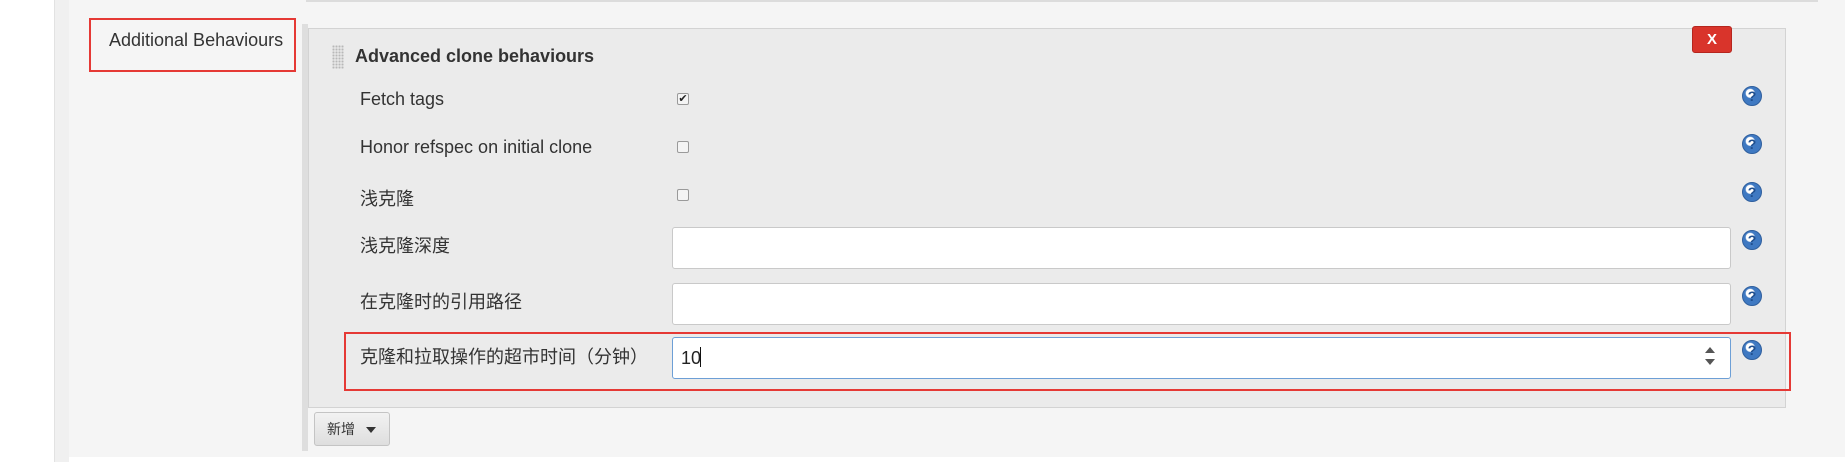 This screenshot has height=462, width=1845. I want to click on shallow-clone-checkbox, so click(683, 195).